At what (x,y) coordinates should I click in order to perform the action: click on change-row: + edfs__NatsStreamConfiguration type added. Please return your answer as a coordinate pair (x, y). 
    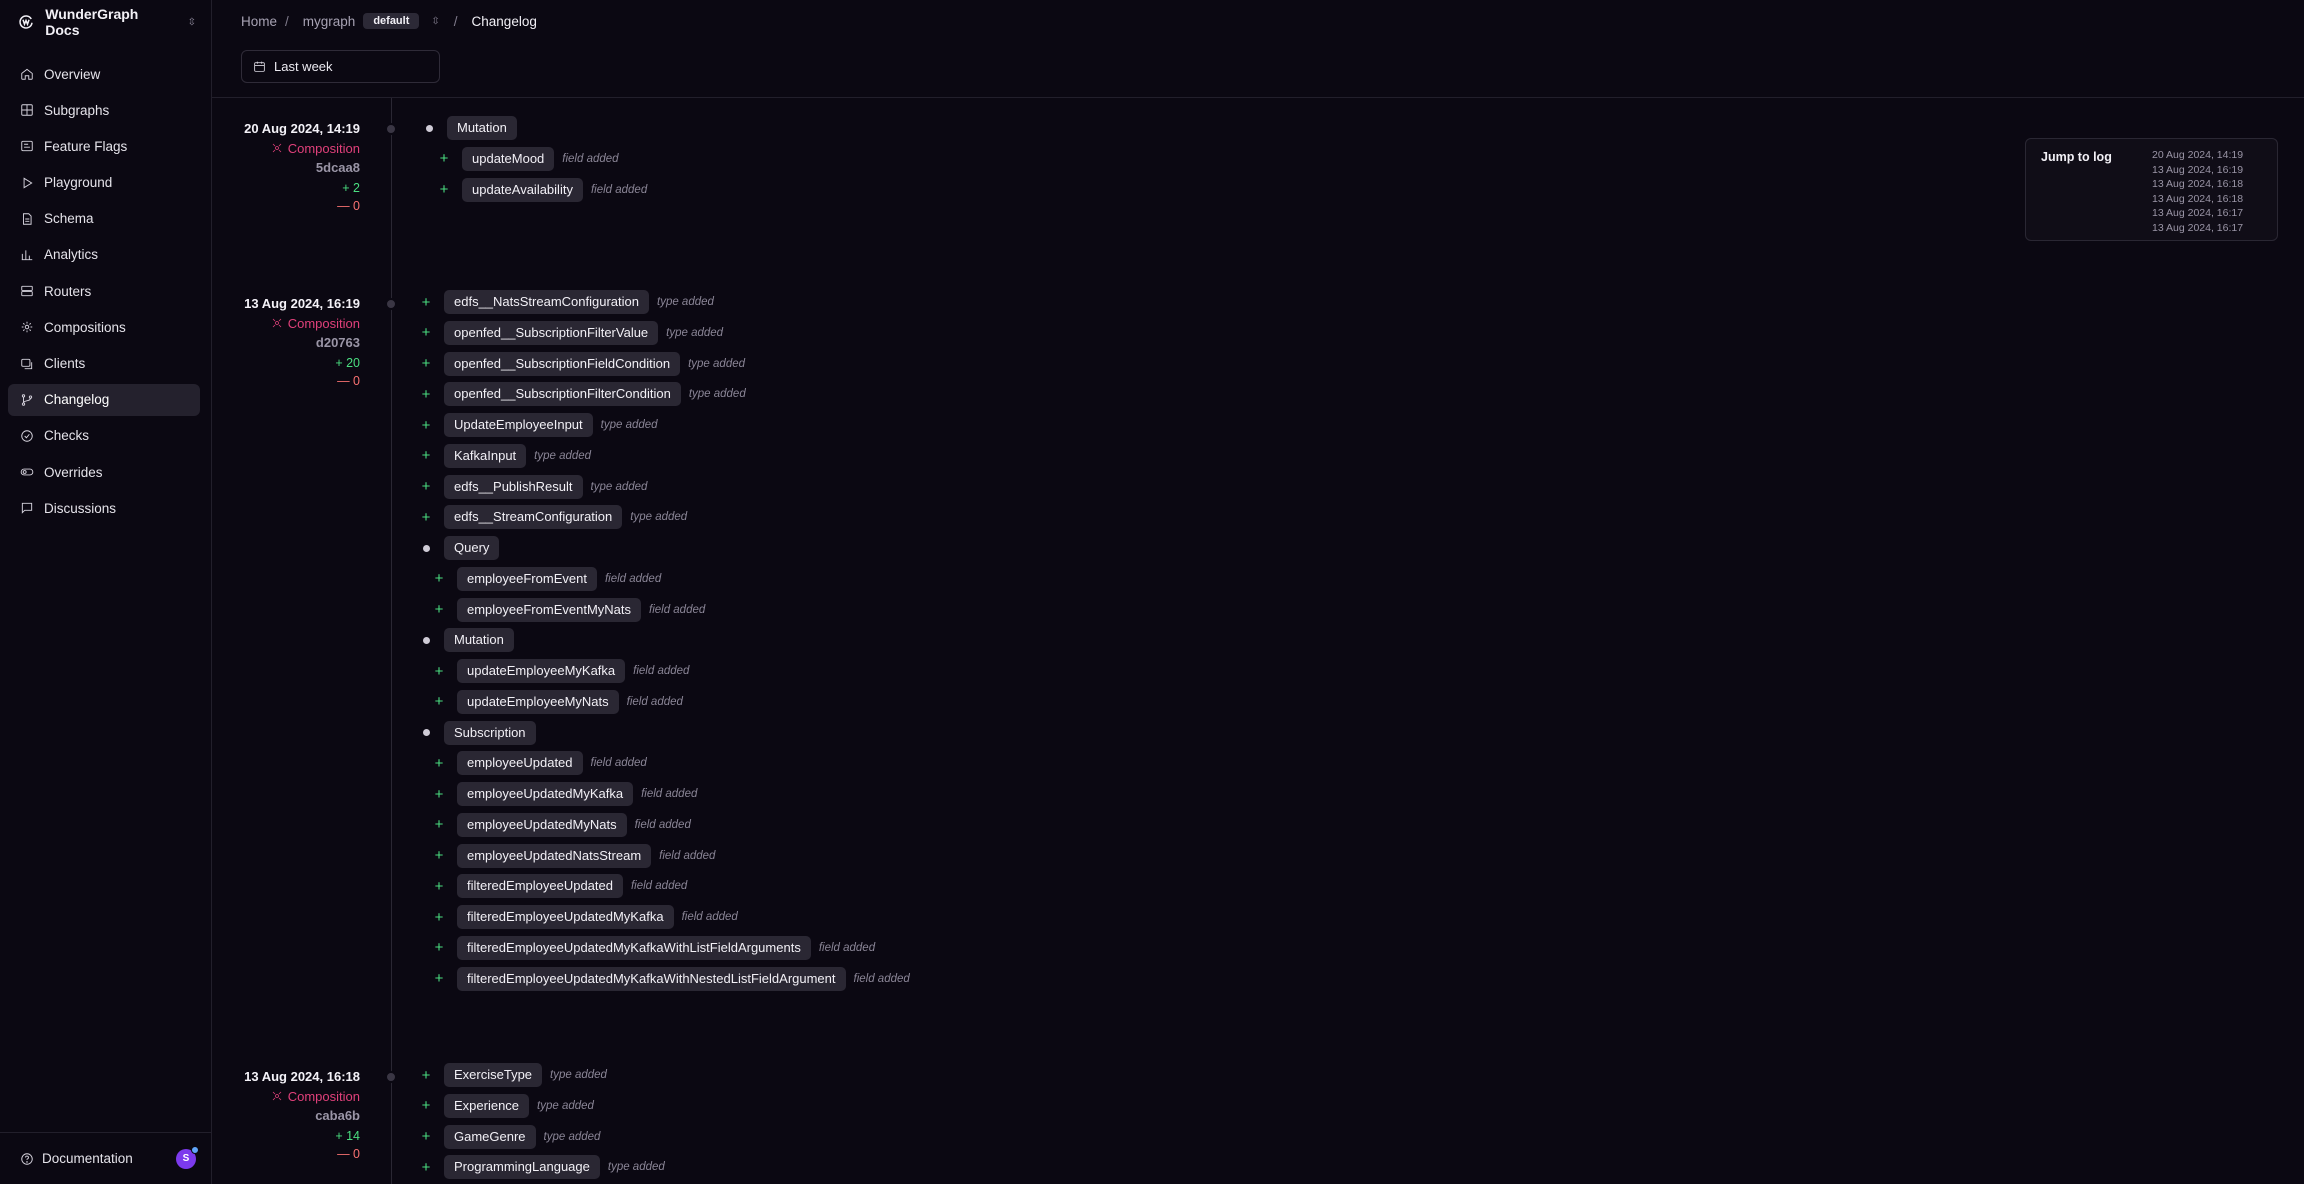
    Looking at the image, I should click on (566, 302).